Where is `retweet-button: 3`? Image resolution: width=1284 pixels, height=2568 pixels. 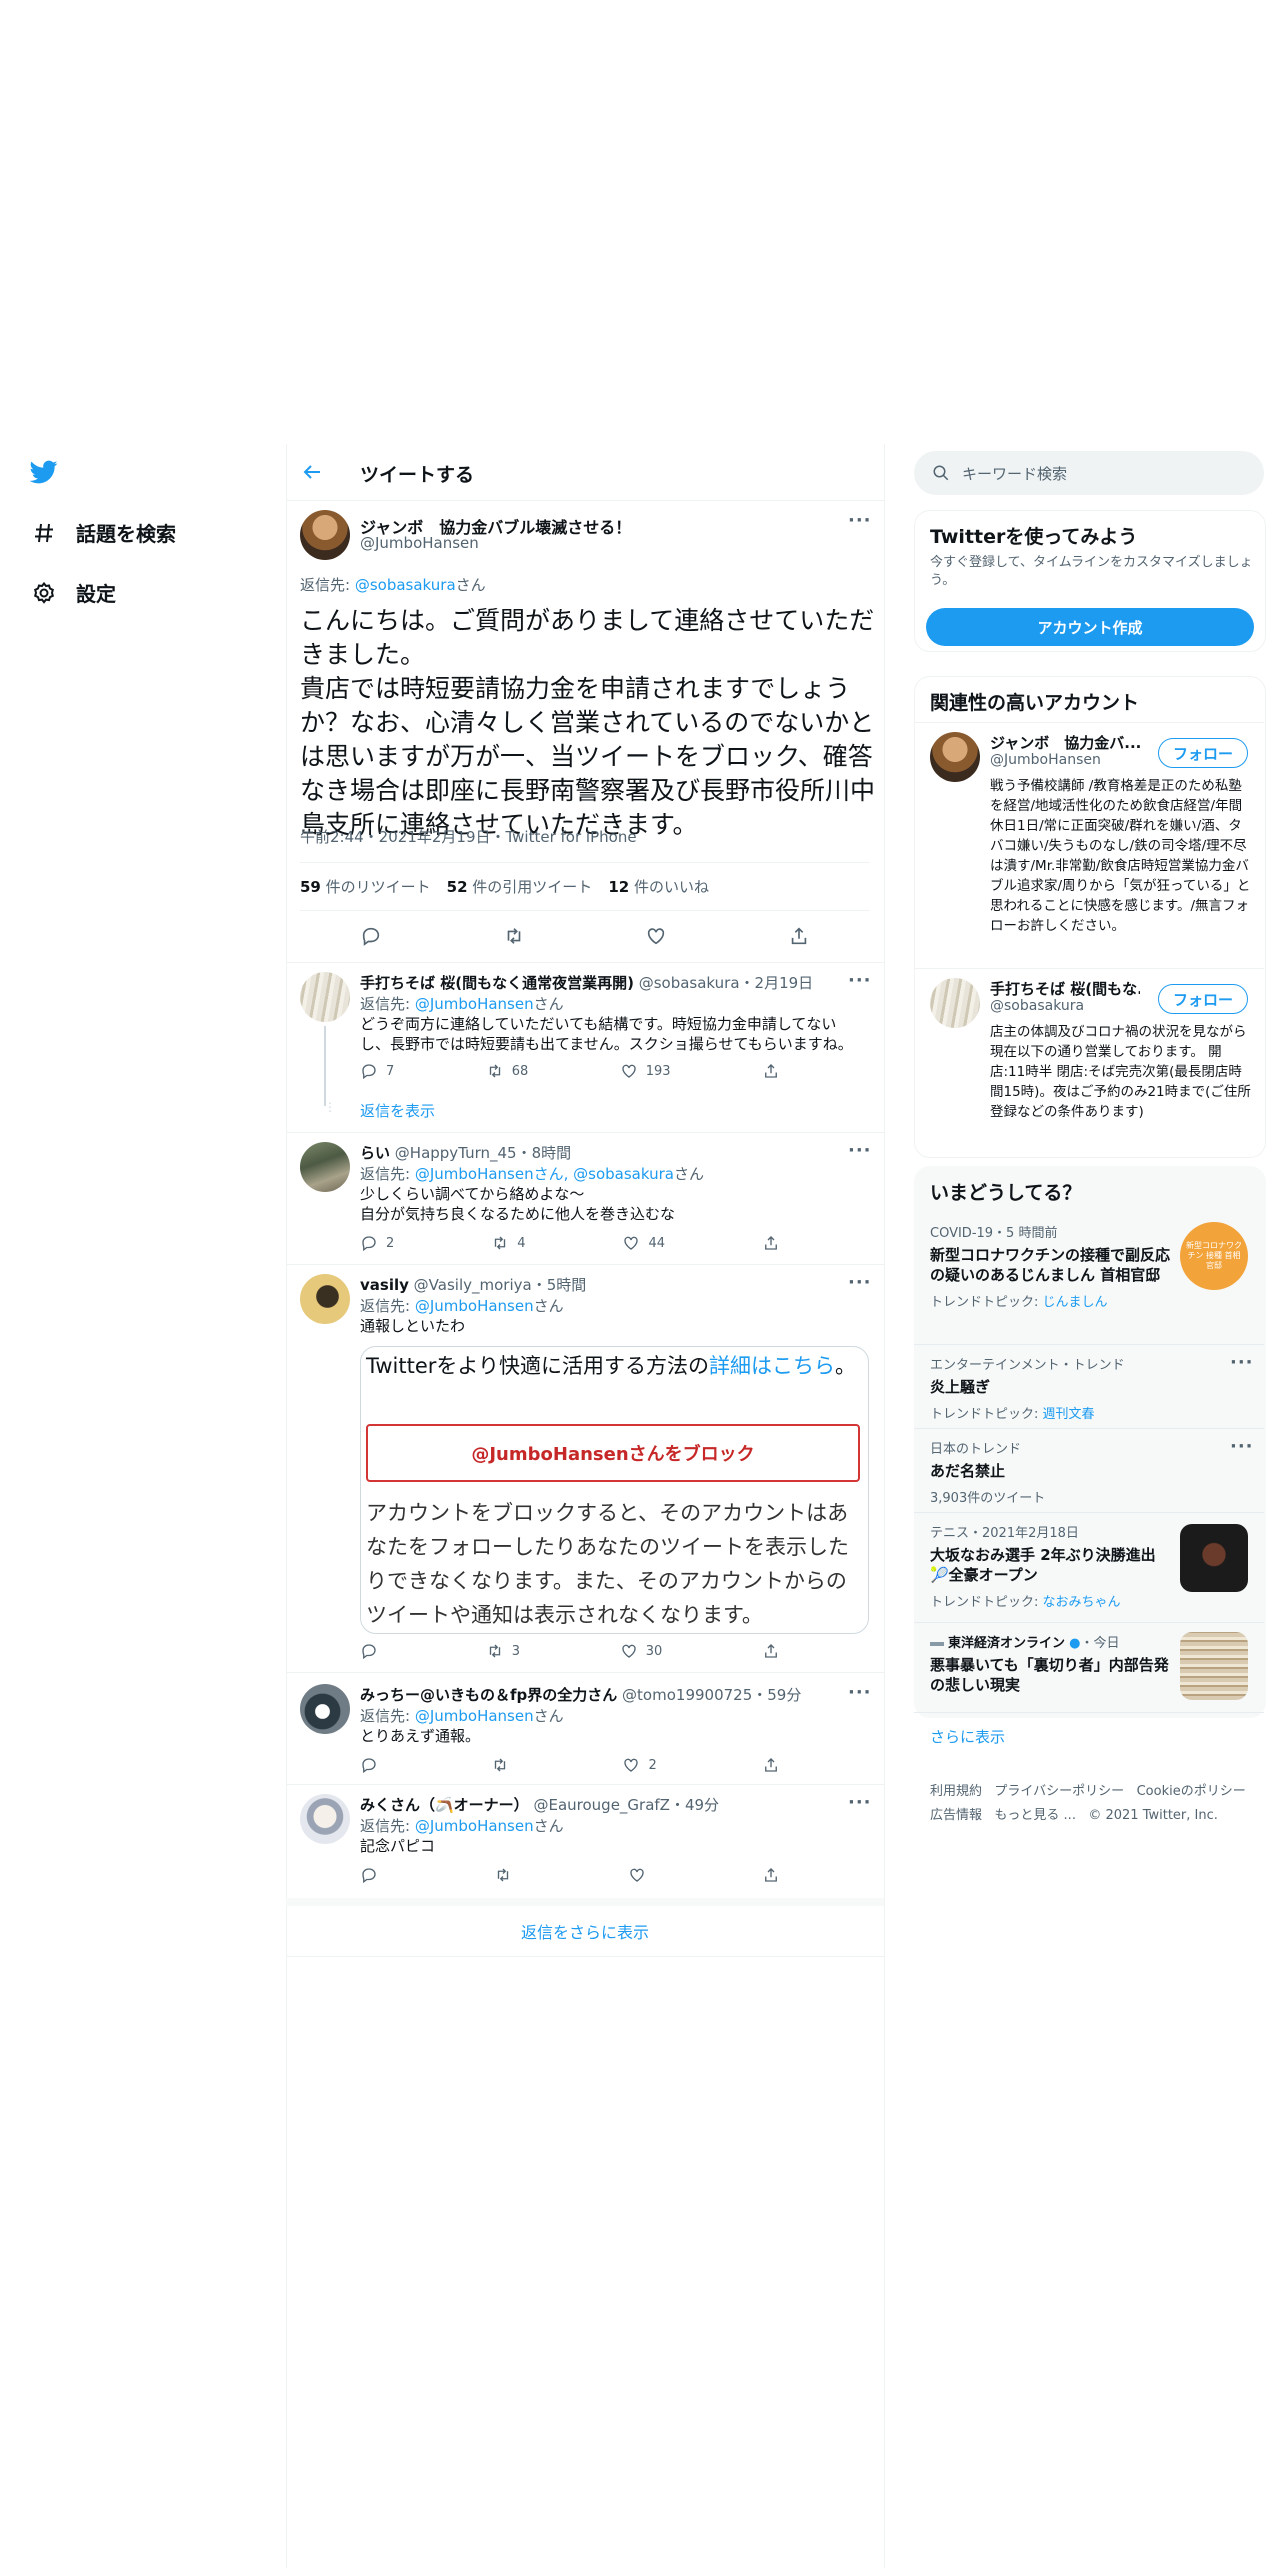 retweet-button: 3 is located at coordinates (503, 1651).